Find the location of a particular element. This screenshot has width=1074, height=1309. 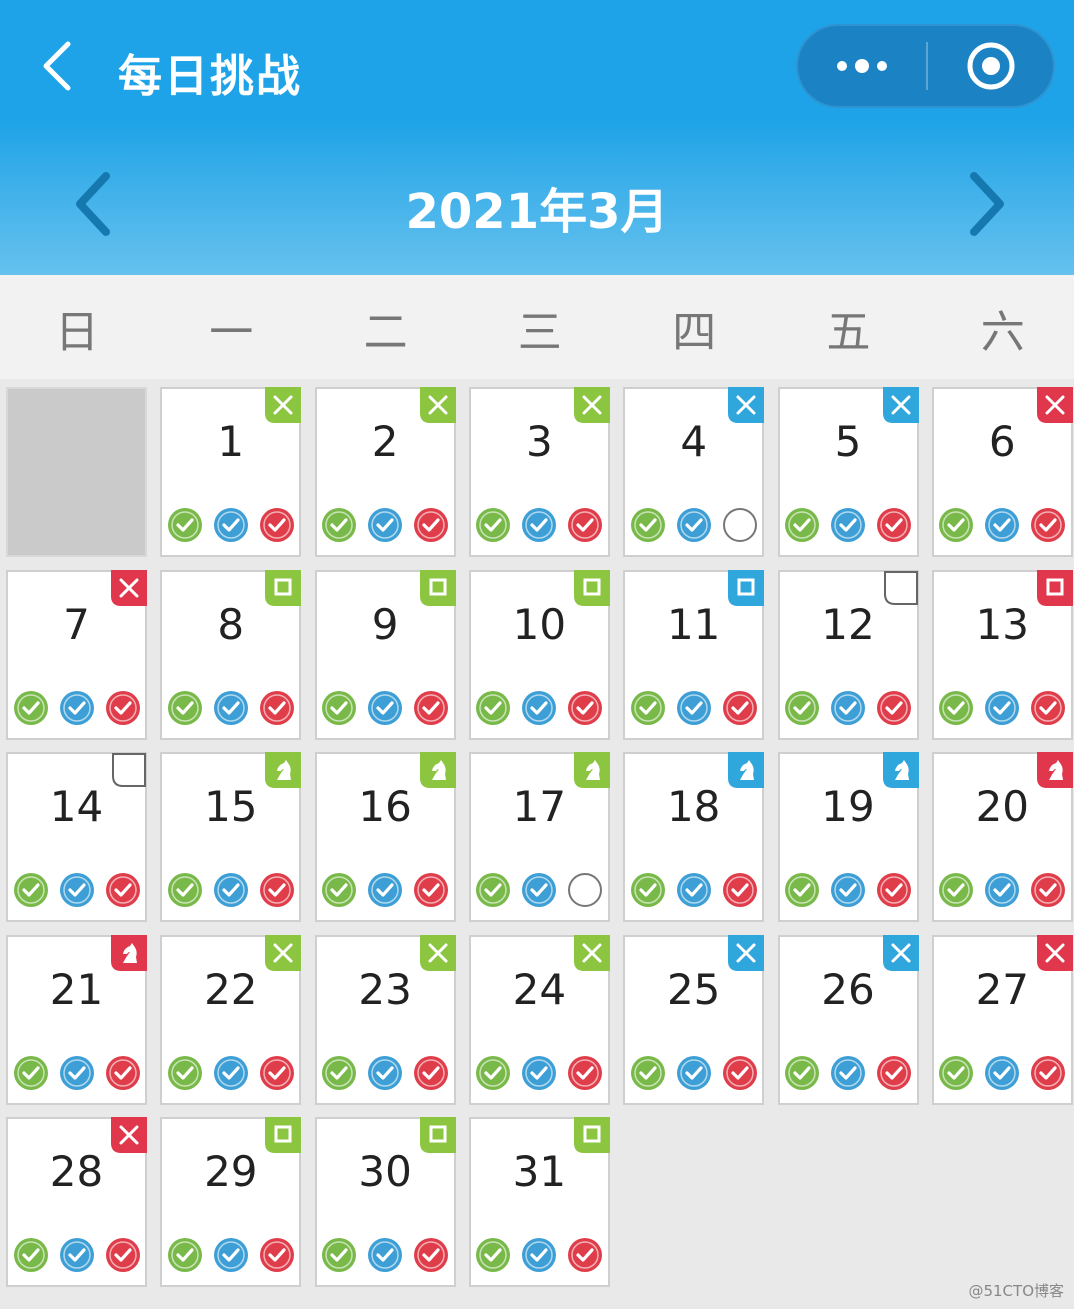

next-month-button is located at coordinates (986, 204).